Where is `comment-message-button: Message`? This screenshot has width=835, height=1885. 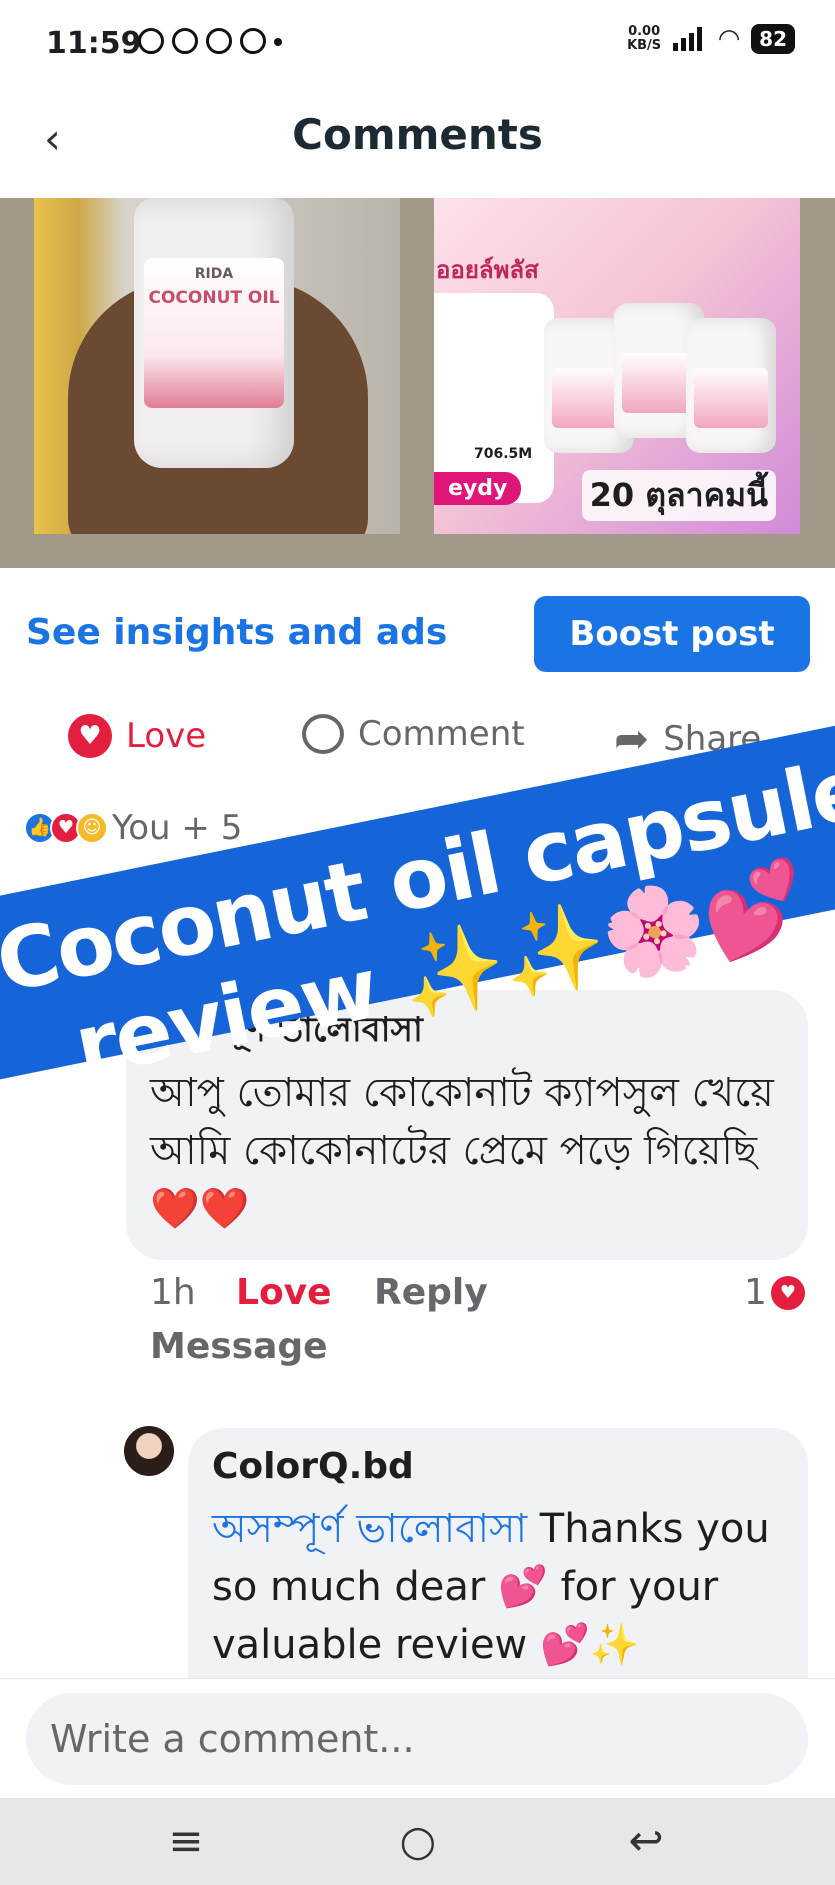 comment-message-button: Message is located at coordinates (239, 1346).